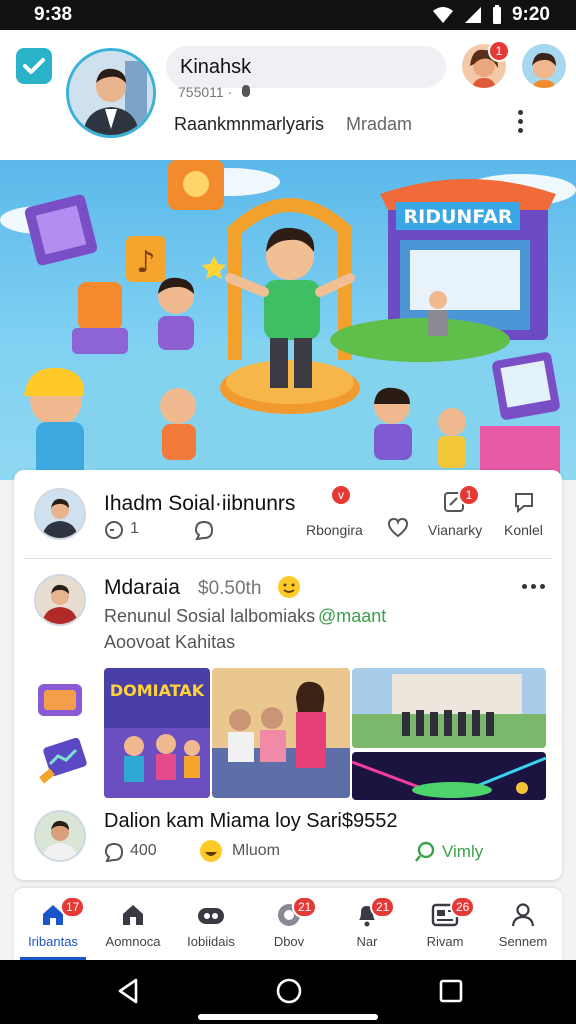  I want to click on nav-label: Dbov, so click(289, 941).